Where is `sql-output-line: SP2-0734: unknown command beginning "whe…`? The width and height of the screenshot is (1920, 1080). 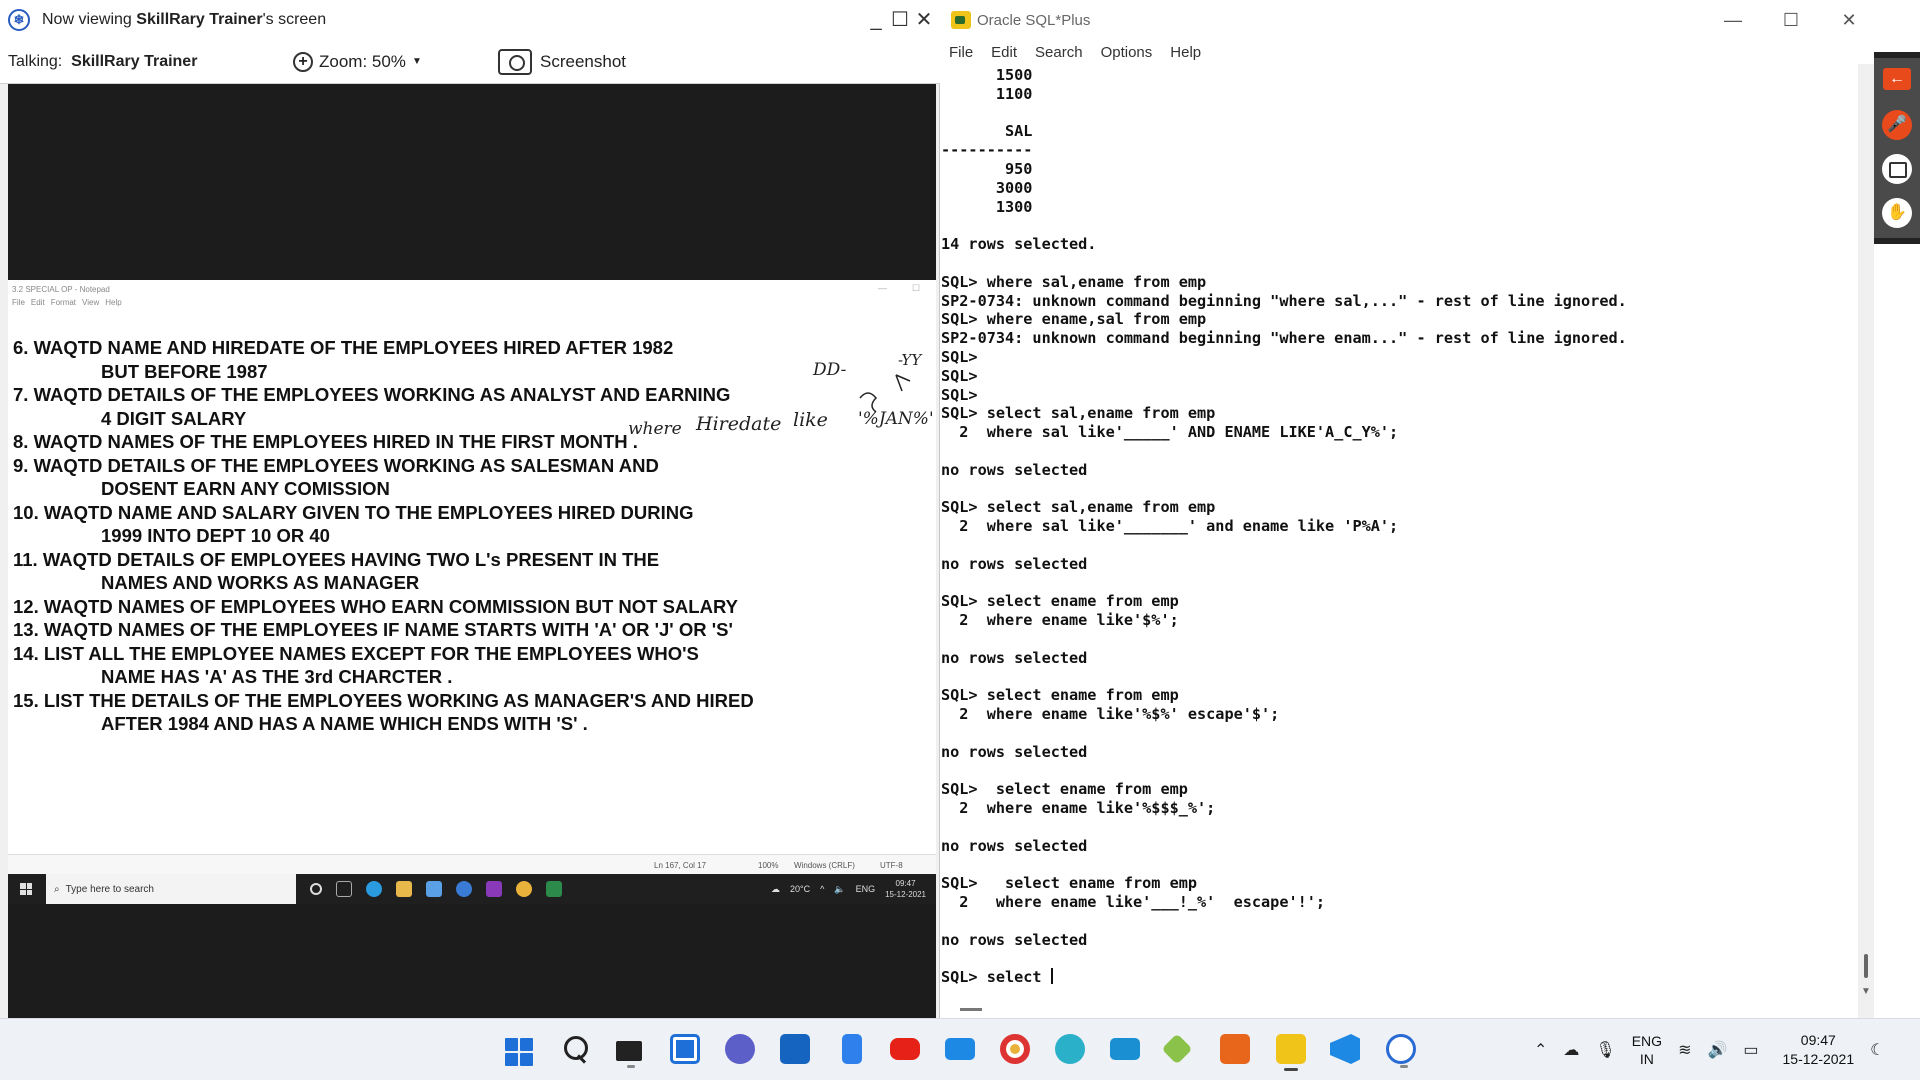 sql-output-line: SP2-0734: unknown command beginning "whe… is located at coordinates (1284, 301).